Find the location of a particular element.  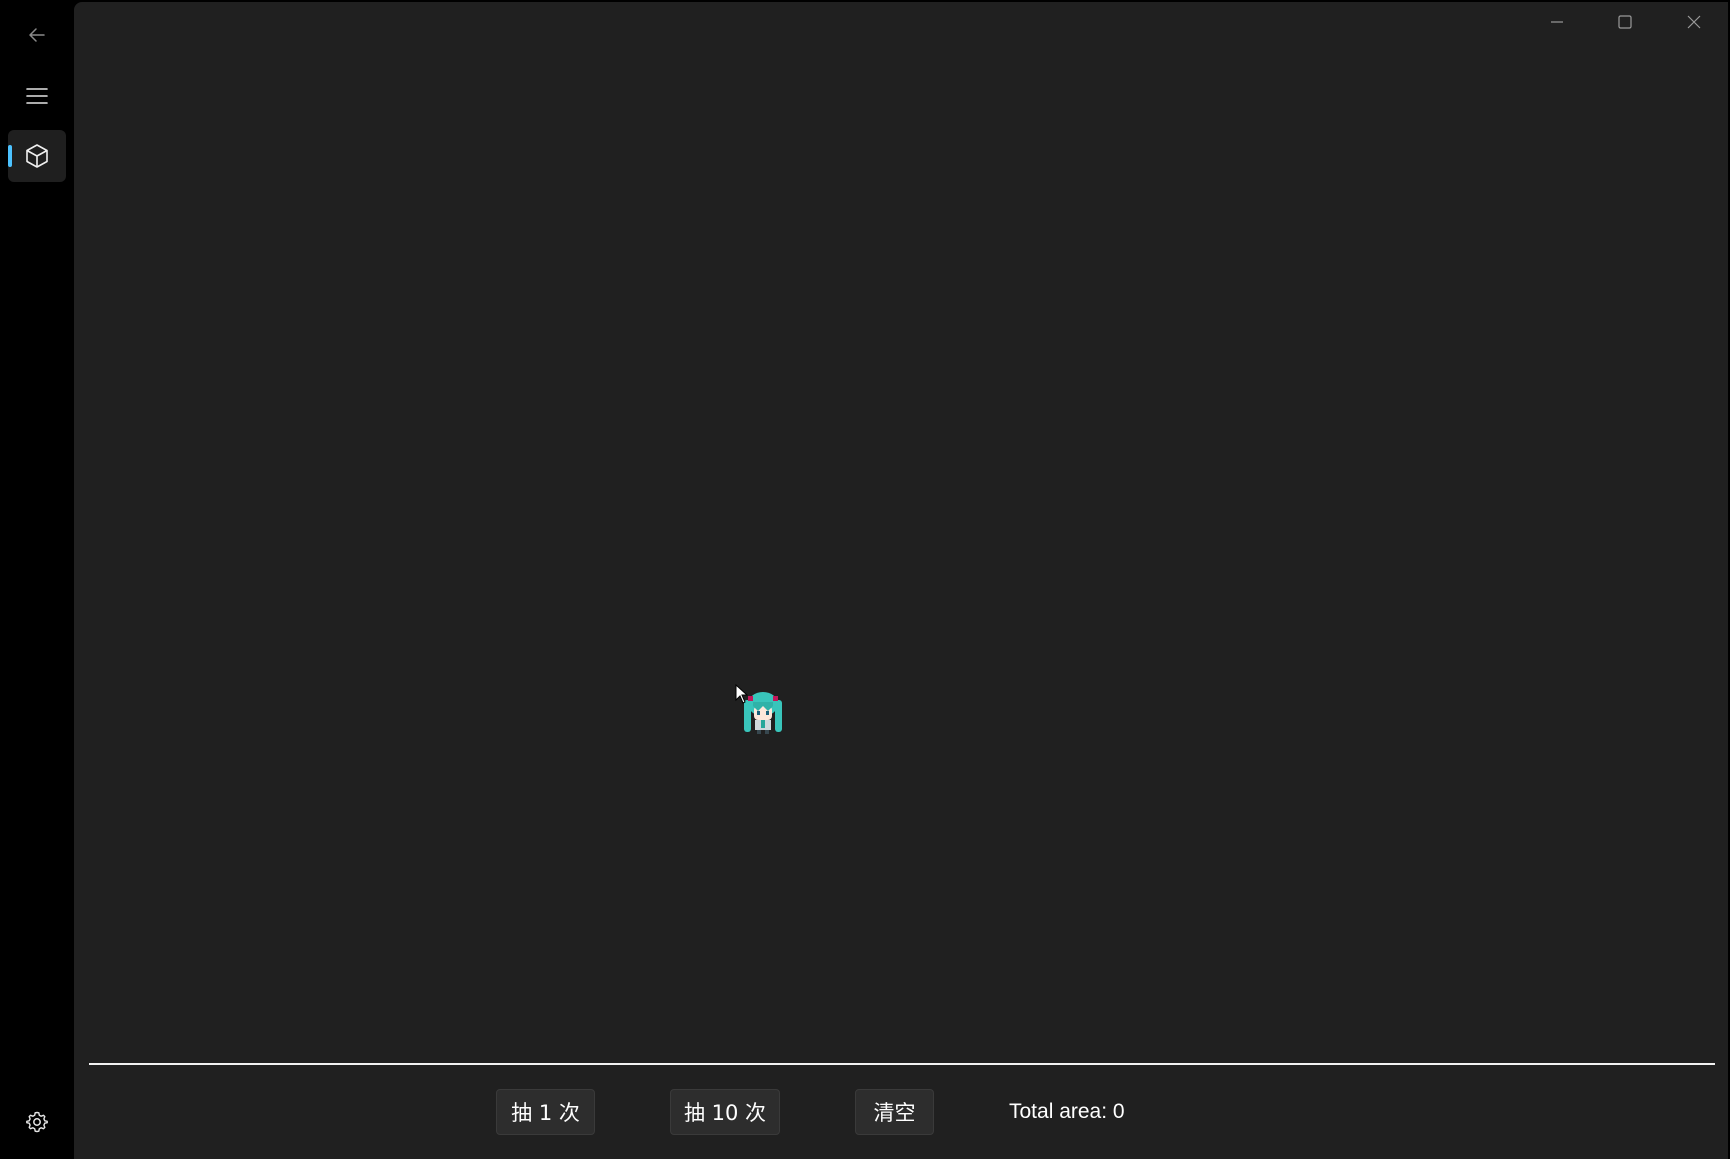

back-button is located at coordinates (37, 35).